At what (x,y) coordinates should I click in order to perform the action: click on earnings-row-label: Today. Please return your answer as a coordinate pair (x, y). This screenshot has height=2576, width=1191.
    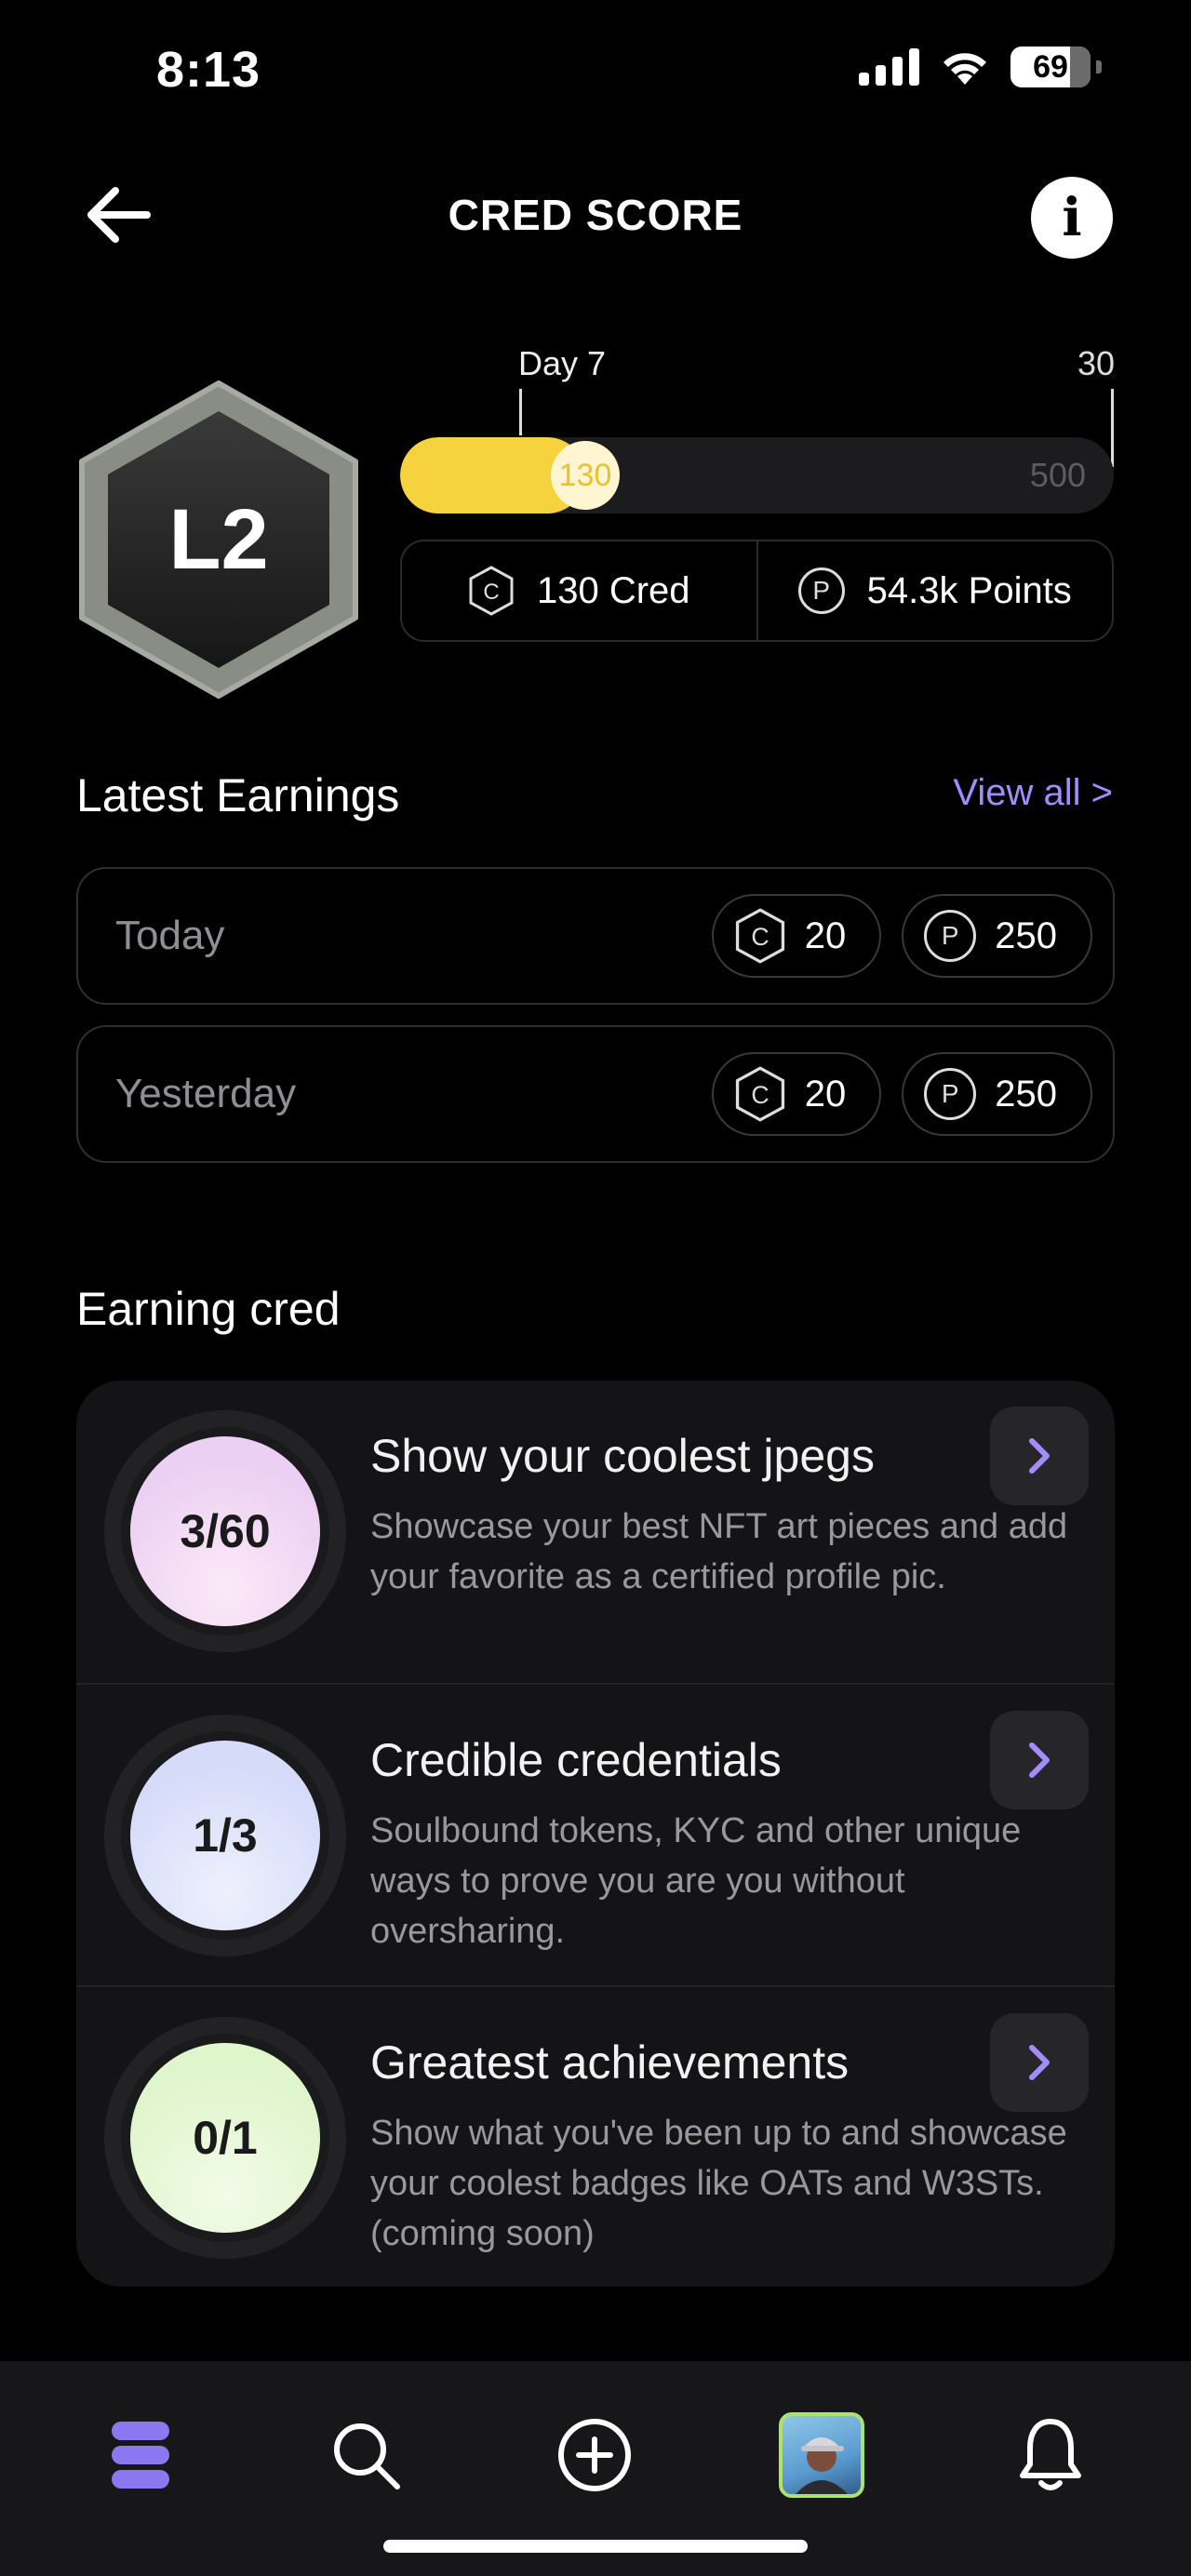
    Looking at the image, I should click on (170, 935).